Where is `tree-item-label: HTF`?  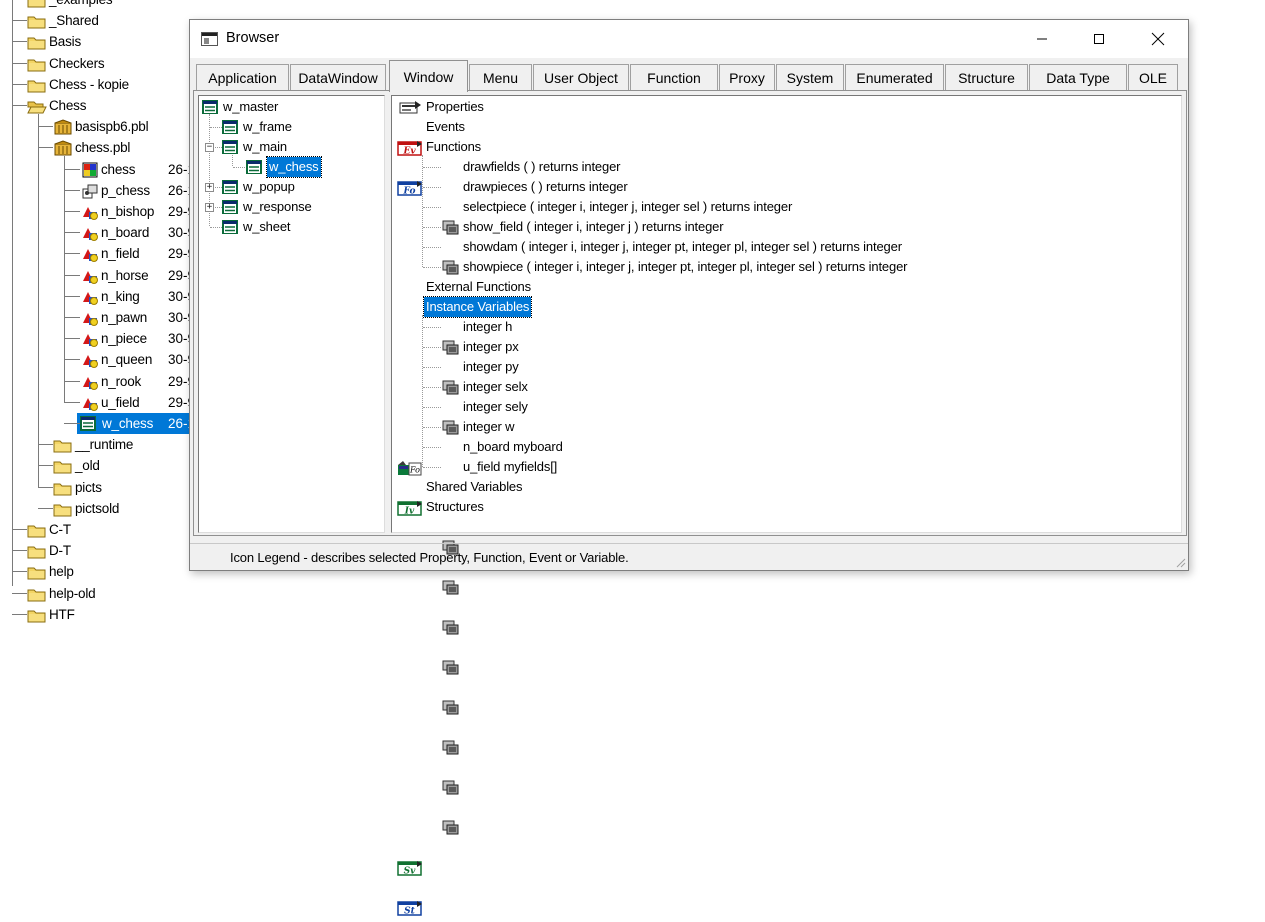 tree-item-label: HTF is located at coordinates (62, 614).